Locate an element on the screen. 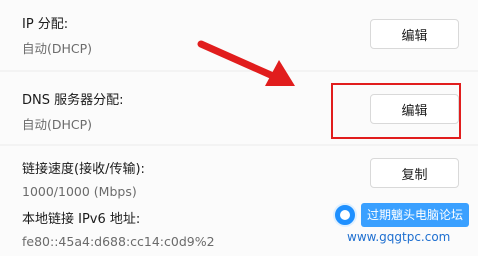 Image resolution: width=478 pixels, height=256 pixels. watermark: 过期魑头电脑论坛 www.gqgtpc.com is located at coordinates (403, 228).